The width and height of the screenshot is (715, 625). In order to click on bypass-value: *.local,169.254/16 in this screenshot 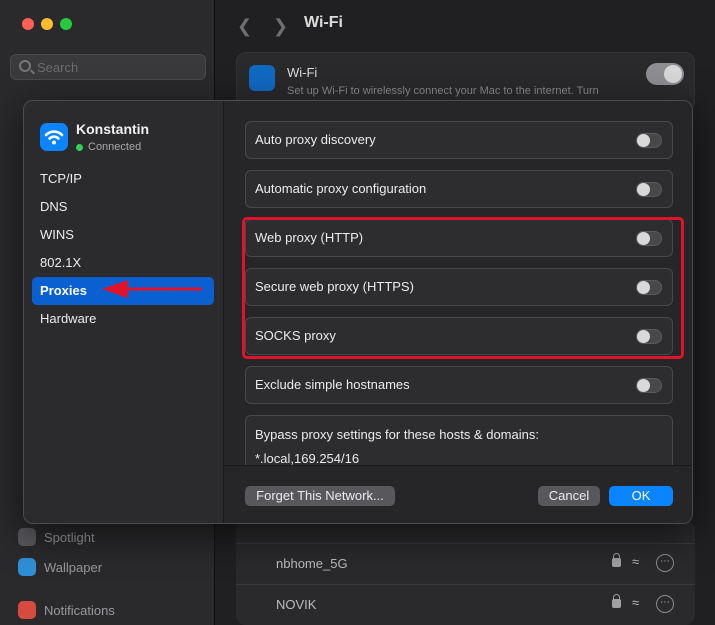, I will do `click(307, 458)`.